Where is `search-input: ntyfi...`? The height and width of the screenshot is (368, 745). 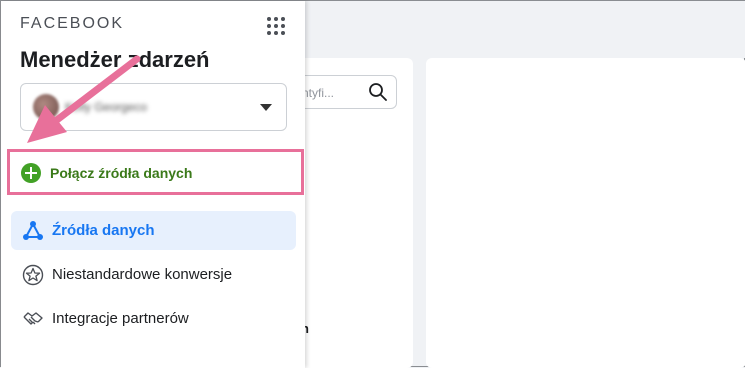
search-input: ntyfi... is located at coordinates (347, 92).